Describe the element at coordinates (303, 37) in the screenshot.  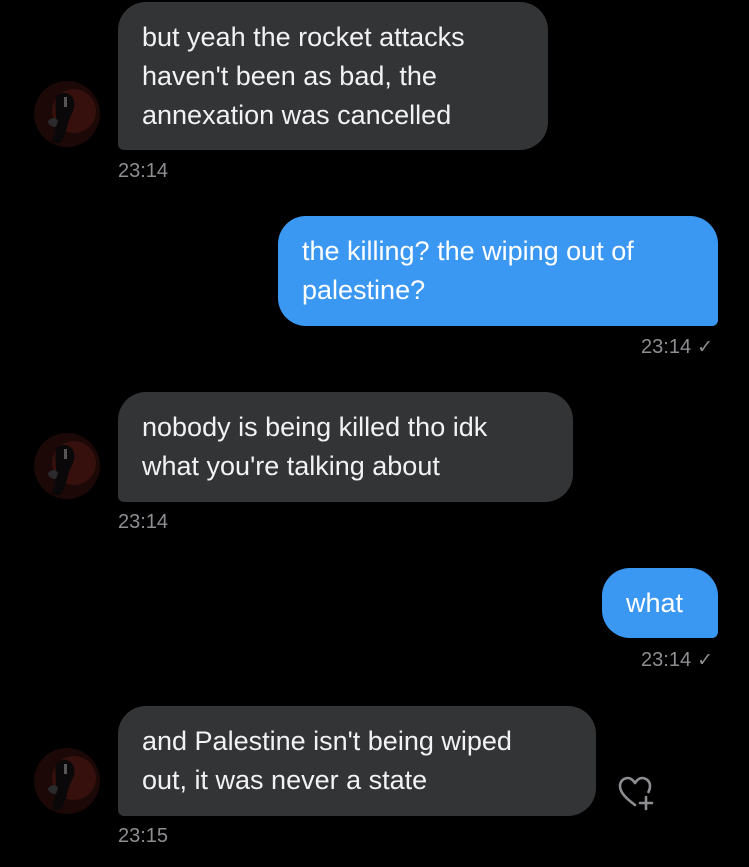
I see `message-text-line: but yeah the rocket attacks` at that location.